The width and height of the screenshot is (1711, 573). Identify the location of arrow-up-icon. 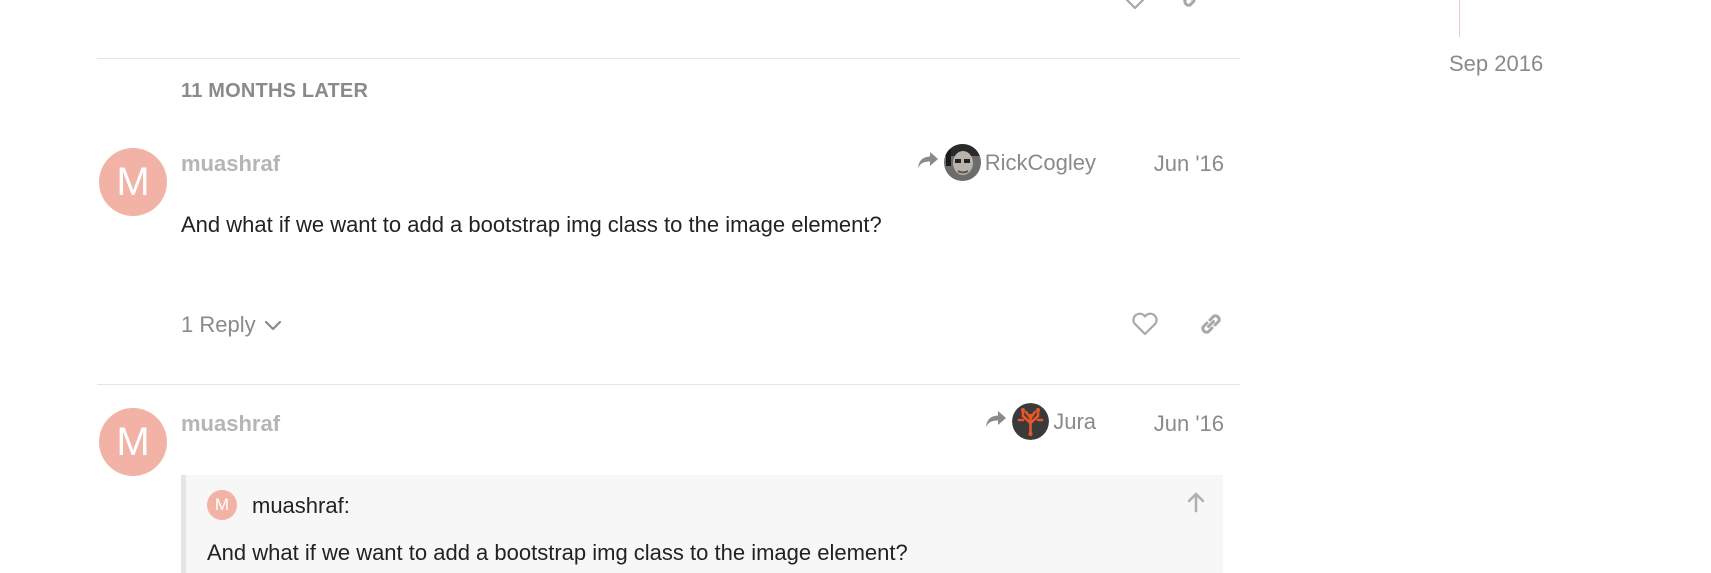
(1196, 502).